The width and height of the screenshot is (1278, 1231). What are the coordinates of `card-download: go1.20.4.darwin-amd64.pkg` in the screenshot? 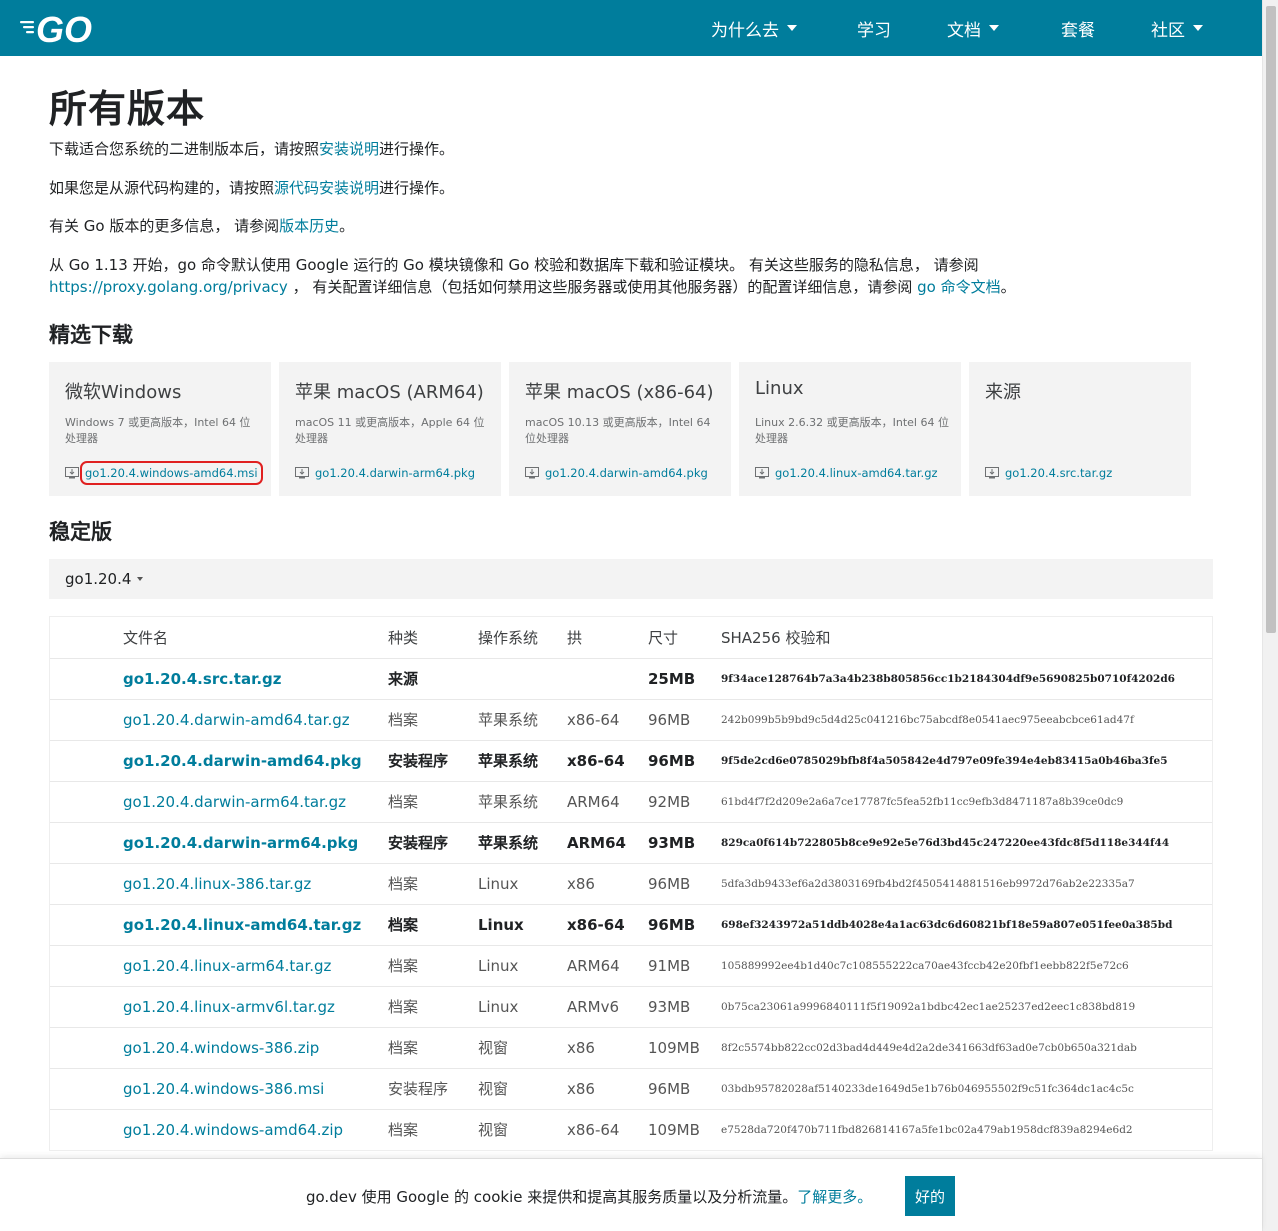 It's located at (616, 473).